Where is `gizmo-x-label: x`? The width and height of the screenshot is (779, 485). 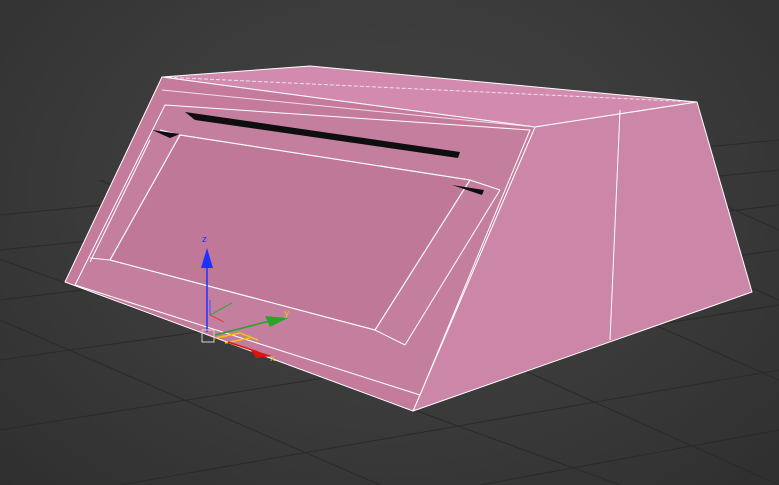
gizmo-x-label: x is located at coordinates (273, 359).